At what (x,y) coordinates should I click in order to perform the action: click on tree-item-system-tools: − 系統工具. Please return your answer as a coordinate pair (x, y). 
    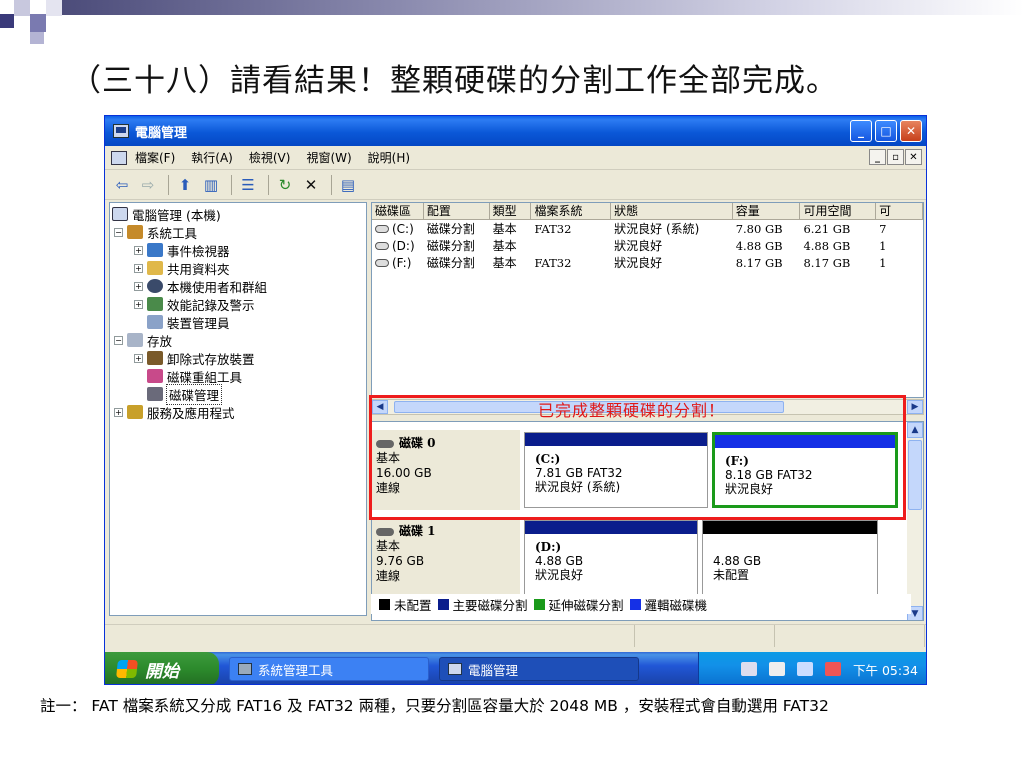
    Looking at the image, I should click on (238, 232).